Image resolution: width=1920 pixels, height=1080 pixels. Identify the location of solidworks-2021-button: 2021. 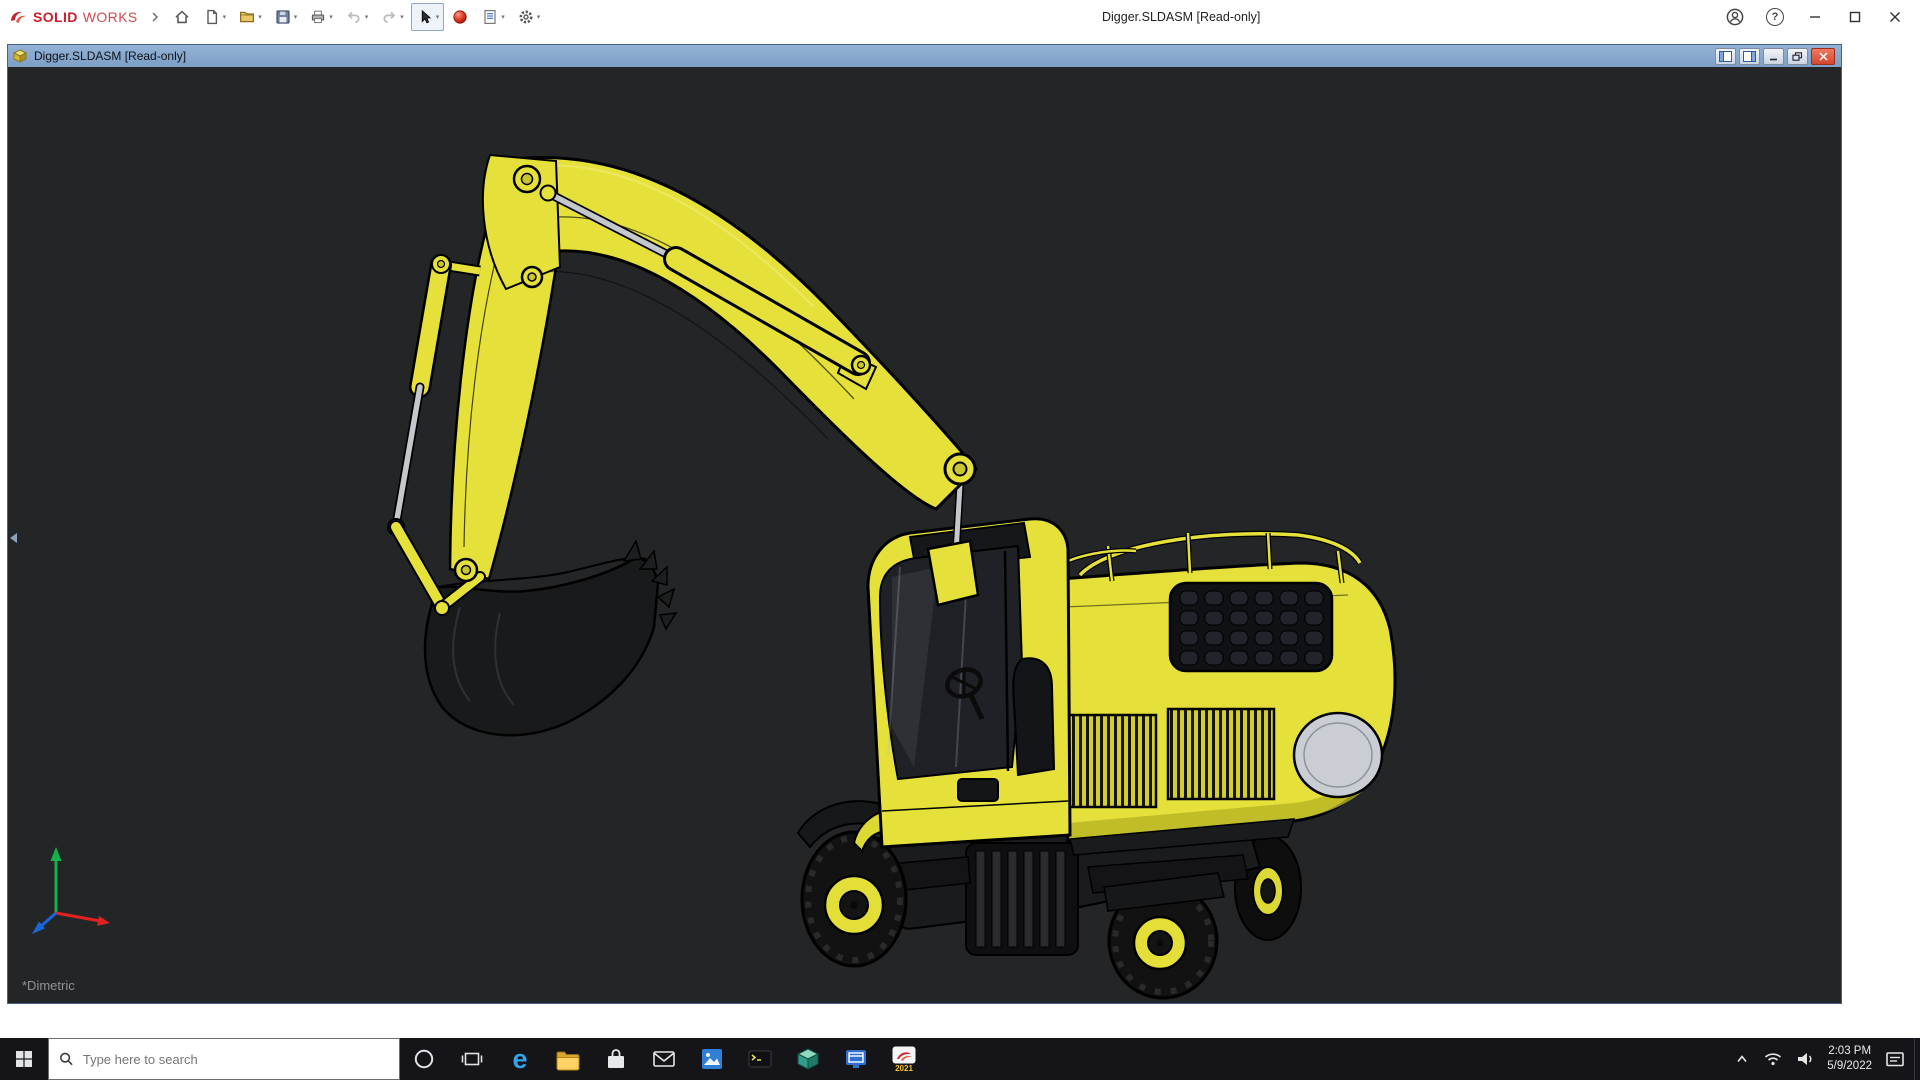
(904, 1059).